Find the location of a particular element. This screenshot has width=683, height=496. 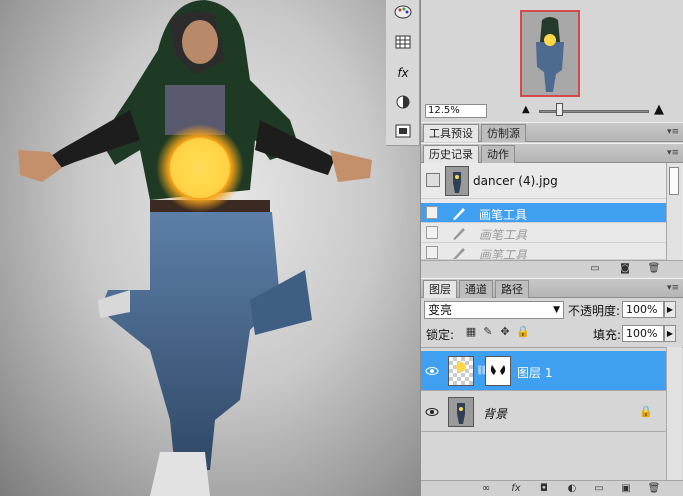

history-footer: ▭ ◙ 🗑 is located at coordinates (552, 268).